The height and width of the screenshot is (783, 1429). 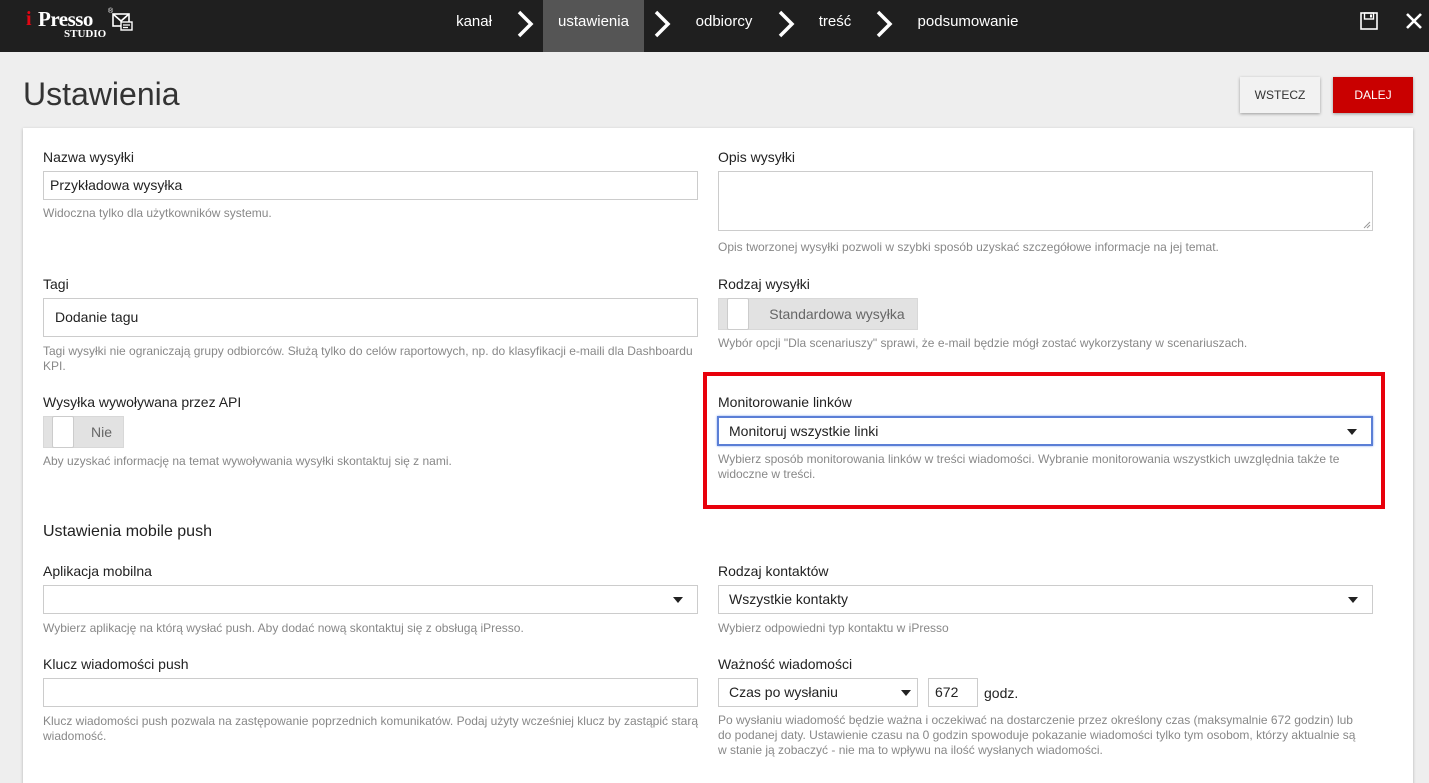 I want to click on contact-type-select: Wszystkie kontakty, so click(x=1045, y=599).